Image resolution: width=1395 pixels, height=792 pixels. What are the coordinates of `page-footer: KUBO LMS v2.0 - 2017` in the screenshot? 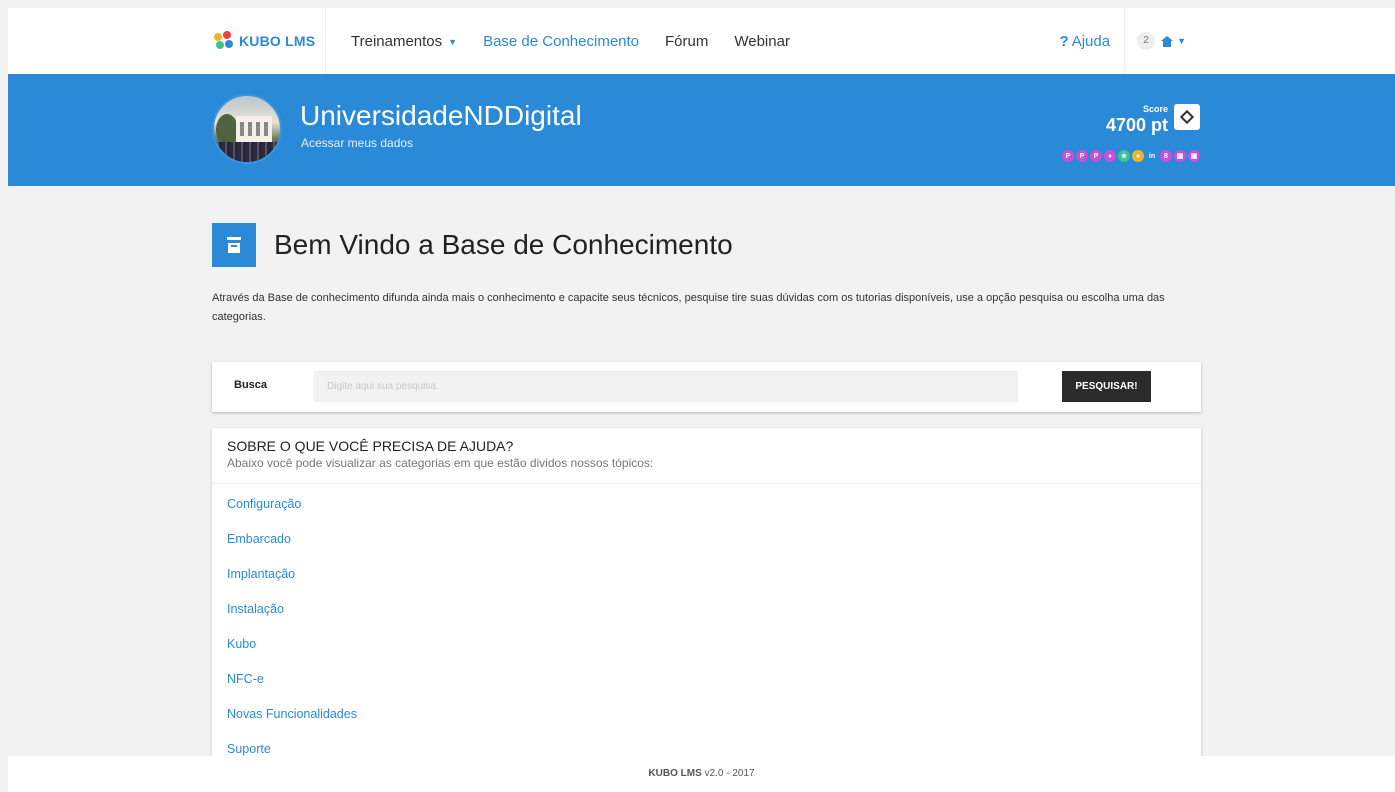 It's located at (701, 774).